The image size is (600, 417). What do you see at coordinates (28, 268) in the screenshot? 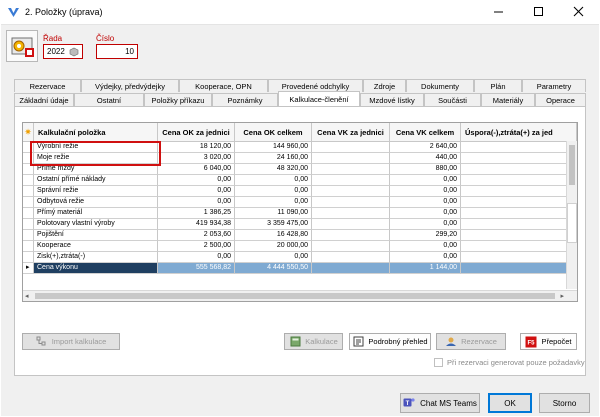
I see `current-row-indicator-icon: ▸` at bounding box center [28, 268].